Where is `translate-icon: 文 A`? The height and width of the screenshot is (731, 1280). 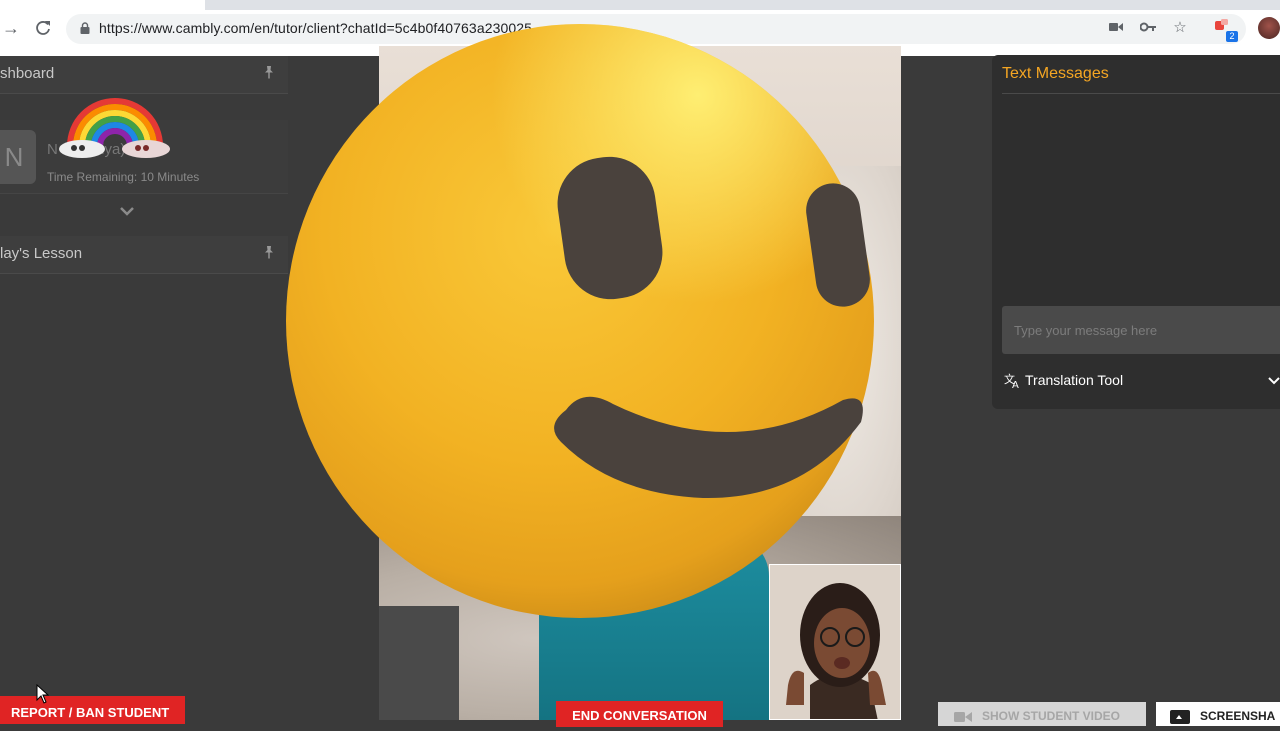 translate-icon: 文 A is located at coordinates (1011, 380).